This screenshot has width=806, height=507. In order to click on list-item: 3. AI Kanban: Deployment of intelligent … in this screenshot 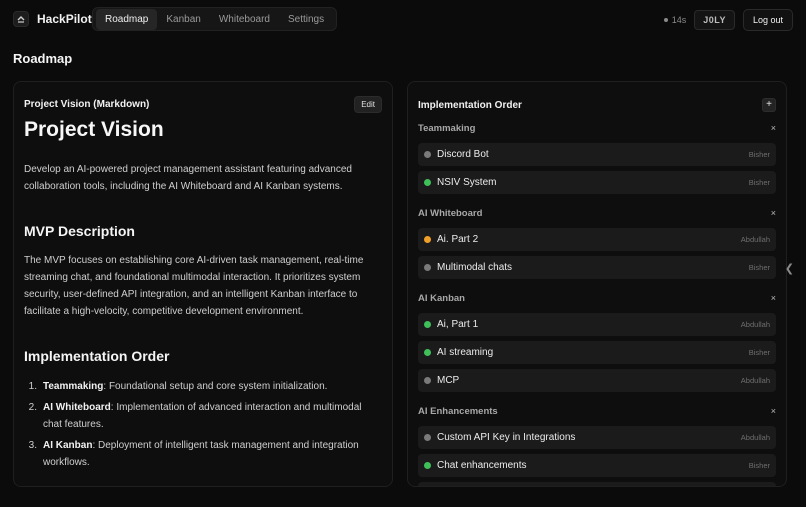, I will do `click(193, 454)`.